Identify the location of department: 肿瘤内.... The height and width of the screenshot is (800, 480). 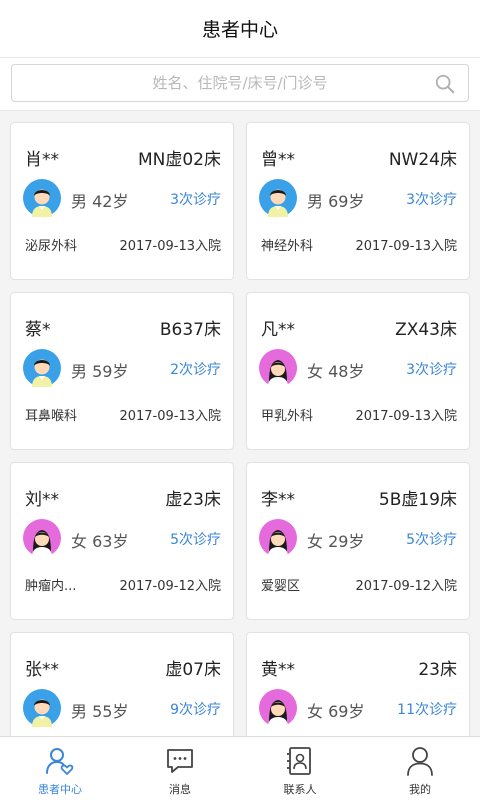
(51, 586).